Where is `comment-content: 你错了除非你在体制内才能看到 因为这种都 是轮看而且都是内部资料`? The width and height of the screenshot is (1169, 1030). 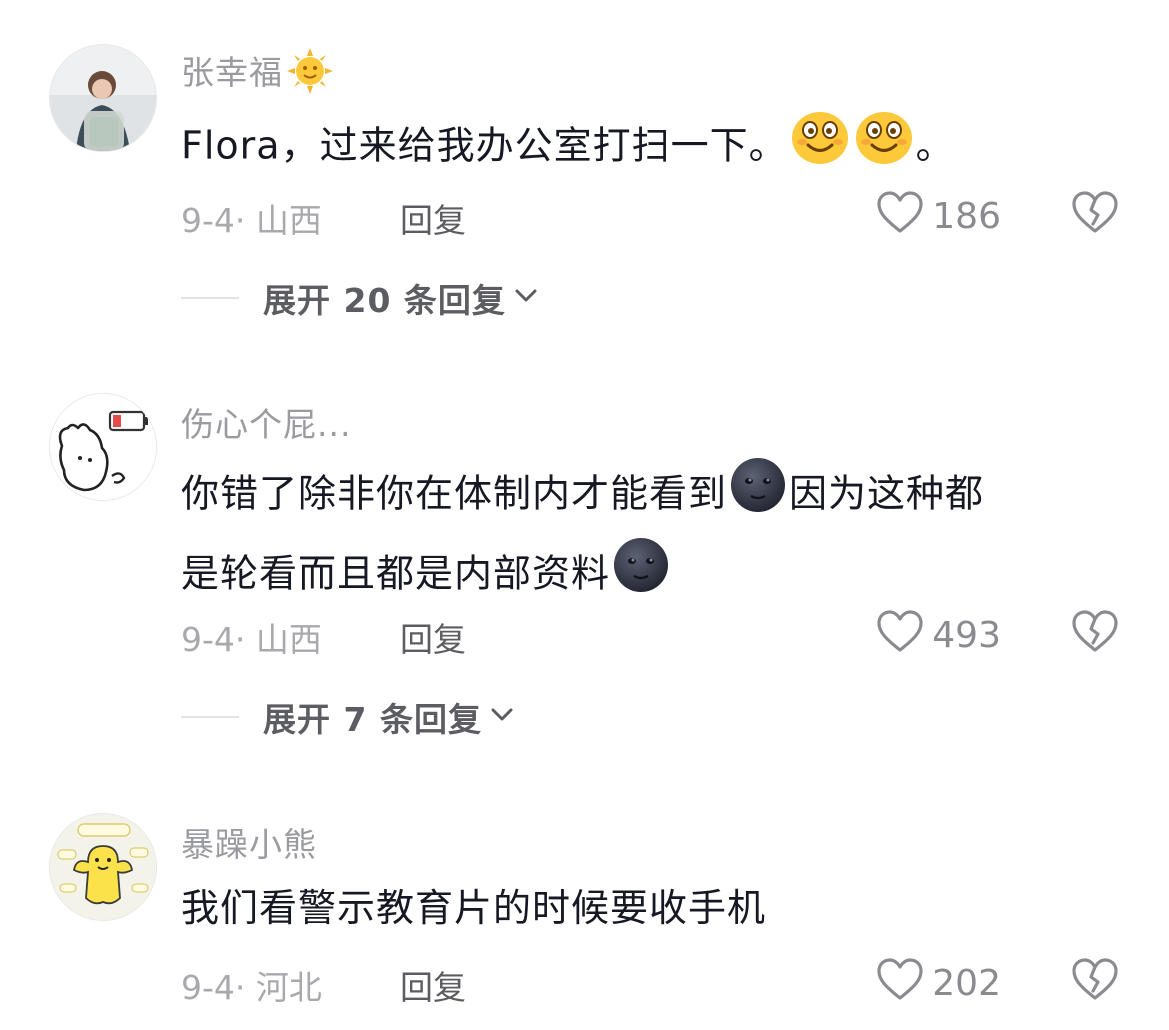 comment-content: 你错了除非你在体制内才能看到 因为这种都 是轮看而且都是内部资料 is located at coordinates (646, 536).